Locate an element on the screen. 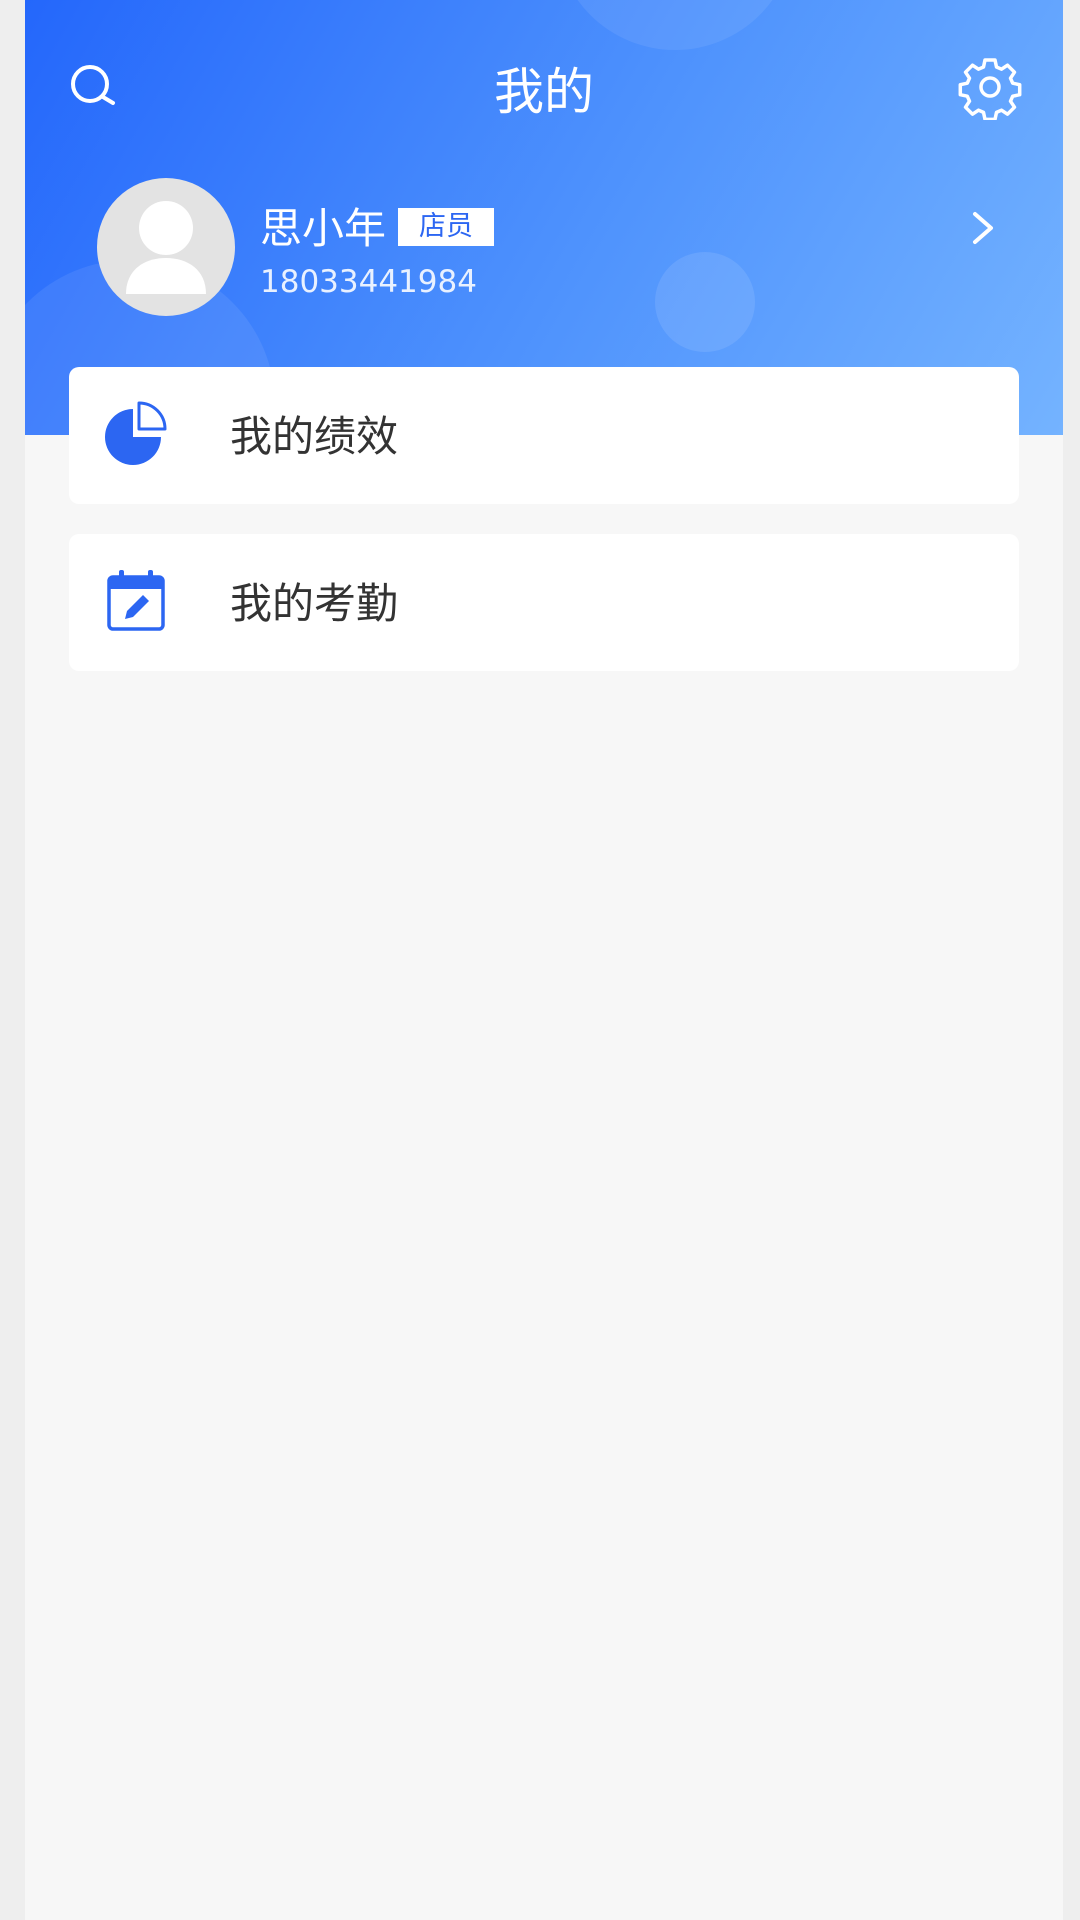 The width and height of the screenshot is (1080, 1920). menu-label-attendance: 我的考勤 is located at coordinates (314, 603).